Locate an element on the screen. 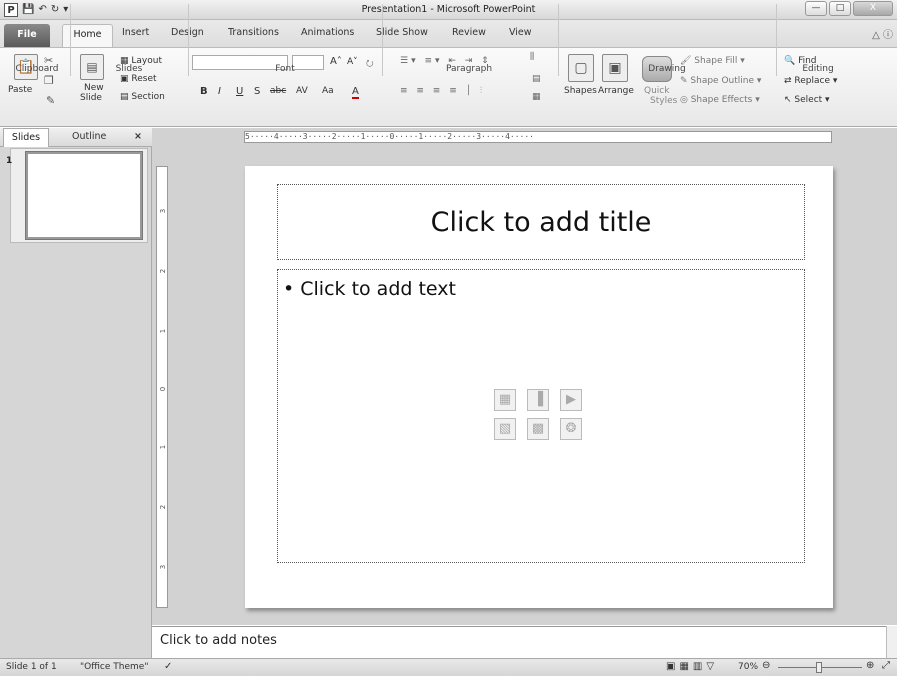  shape-outline-button: ✎ Shape Outline ▾ is located at coordinates (720, 81).